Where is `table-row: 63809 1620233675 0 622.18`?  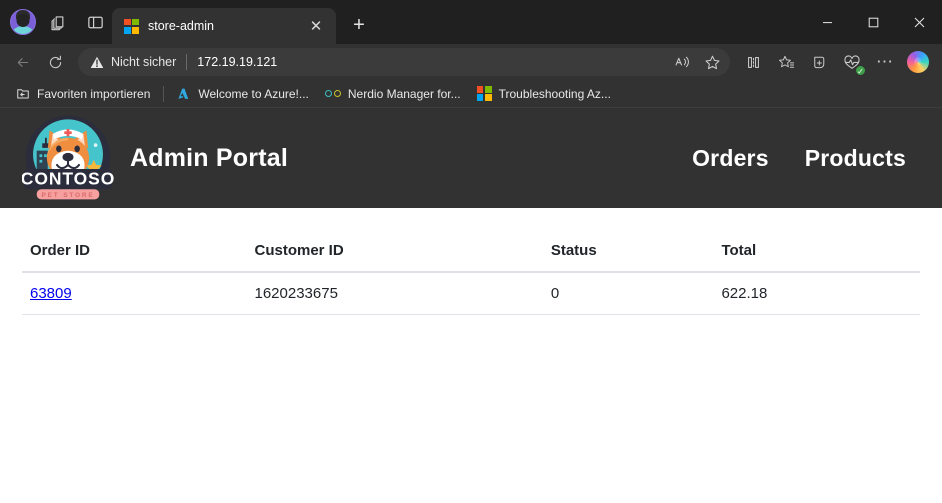 table-row: 63809 1620233675 0 622.18 is located at coordinates (471, 293).